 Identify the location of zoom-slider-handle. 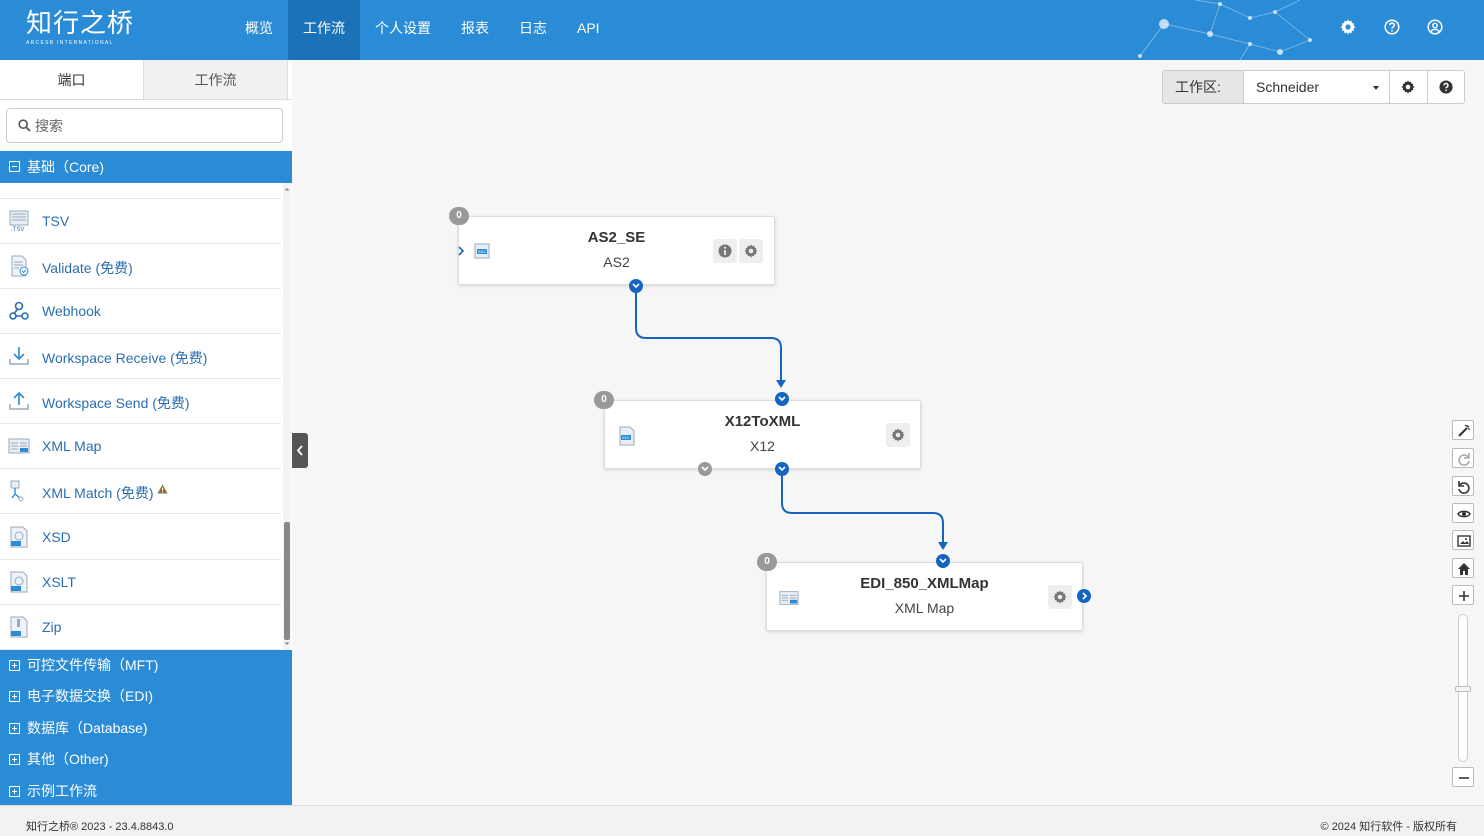
(1463, 689).